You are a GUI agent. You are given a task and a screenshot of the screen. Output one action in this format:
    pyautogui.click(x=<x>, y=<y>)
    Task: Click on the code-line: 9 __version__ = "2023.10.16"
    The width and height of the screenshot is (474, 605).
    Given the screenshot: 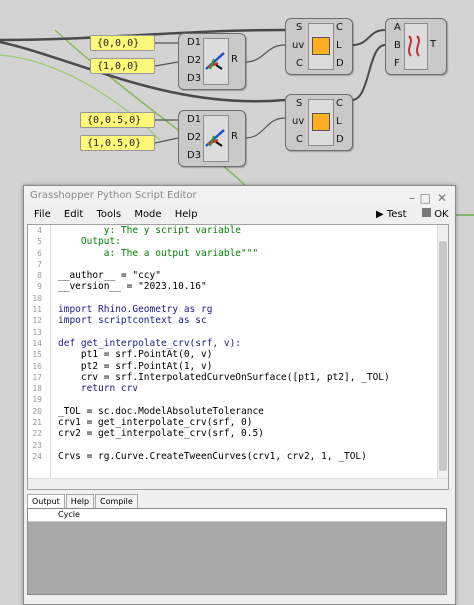 What is the action you would take?
    pyautogui.click(x=117, y=286)
    